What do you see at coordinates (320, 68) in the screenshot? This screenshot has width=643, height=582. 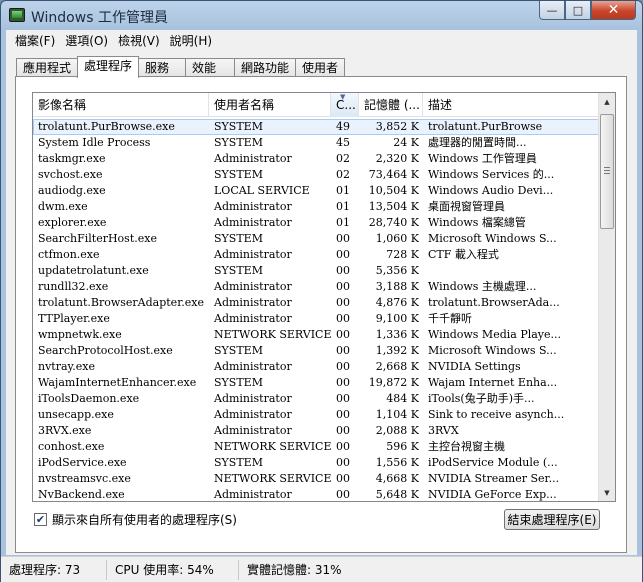 I see `tab-users: 使用者` at bounding box center [320, 68].